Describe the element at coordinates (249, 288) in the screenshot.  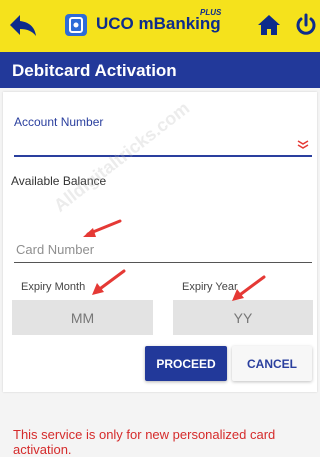
I see `annotation-arrow-expiry-year` at that location.